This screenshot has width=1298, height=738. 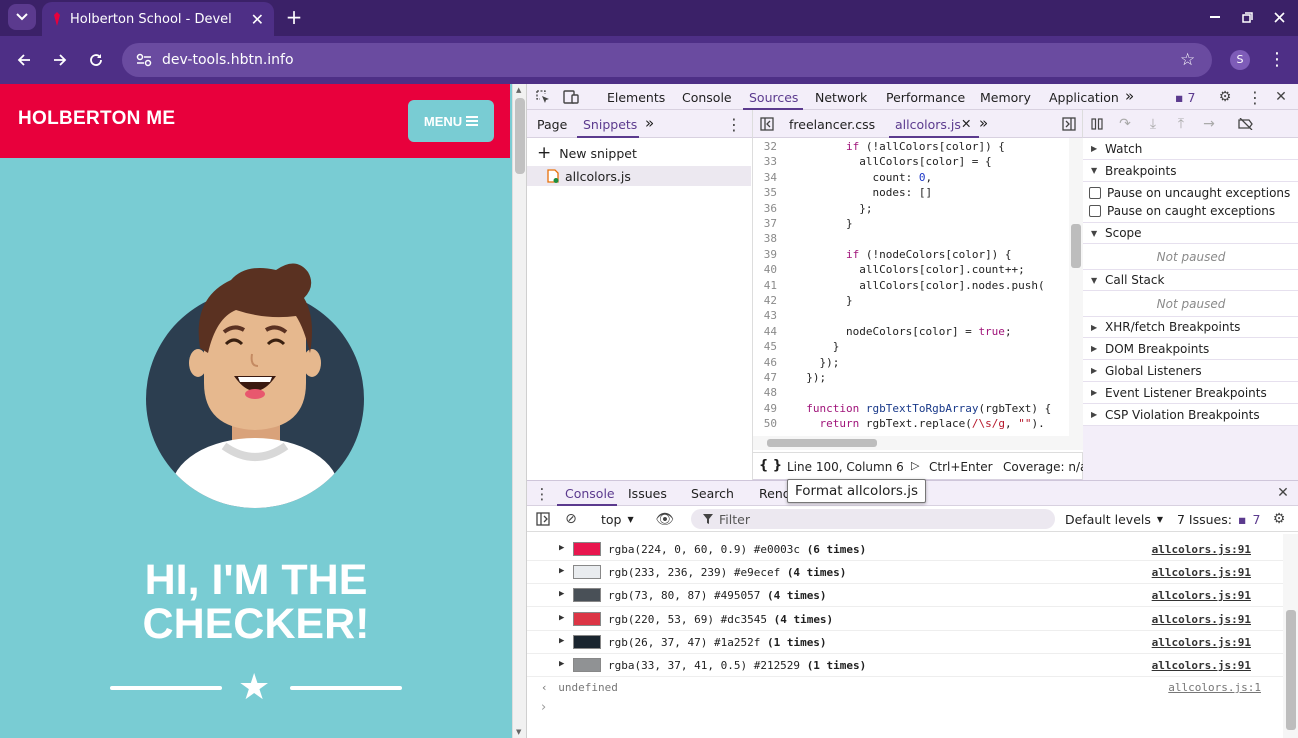 I want to click on tab-performance: Performance, so click(x=925, y=97).